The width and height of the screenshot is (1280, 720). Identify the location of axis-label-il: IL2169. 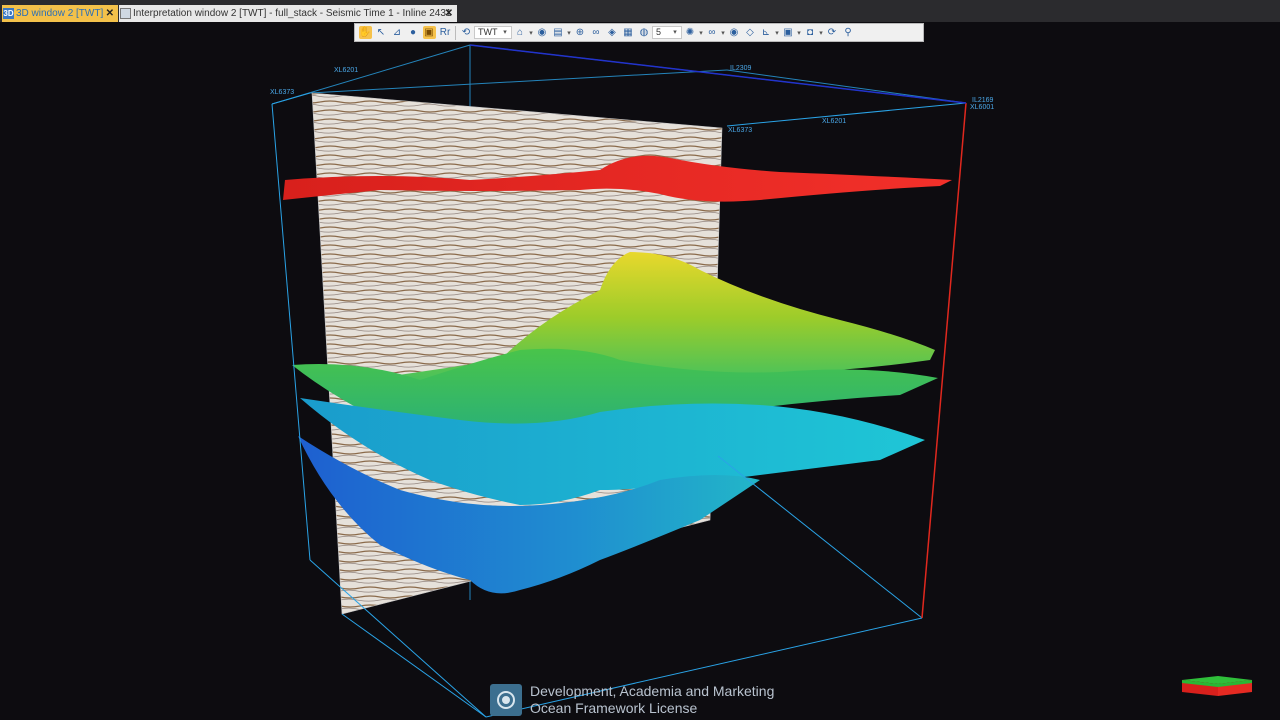
(983, 100).